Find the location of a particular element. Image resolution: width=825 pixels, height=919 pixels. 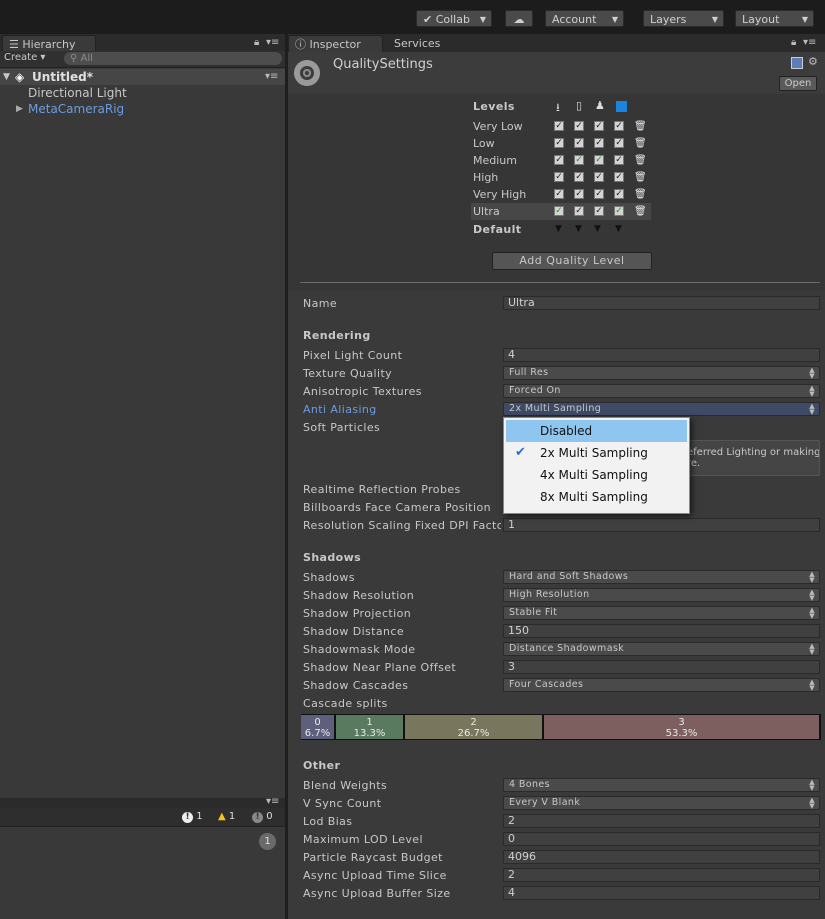

cloud-button: ☁ is located at coordinates (519, 18).